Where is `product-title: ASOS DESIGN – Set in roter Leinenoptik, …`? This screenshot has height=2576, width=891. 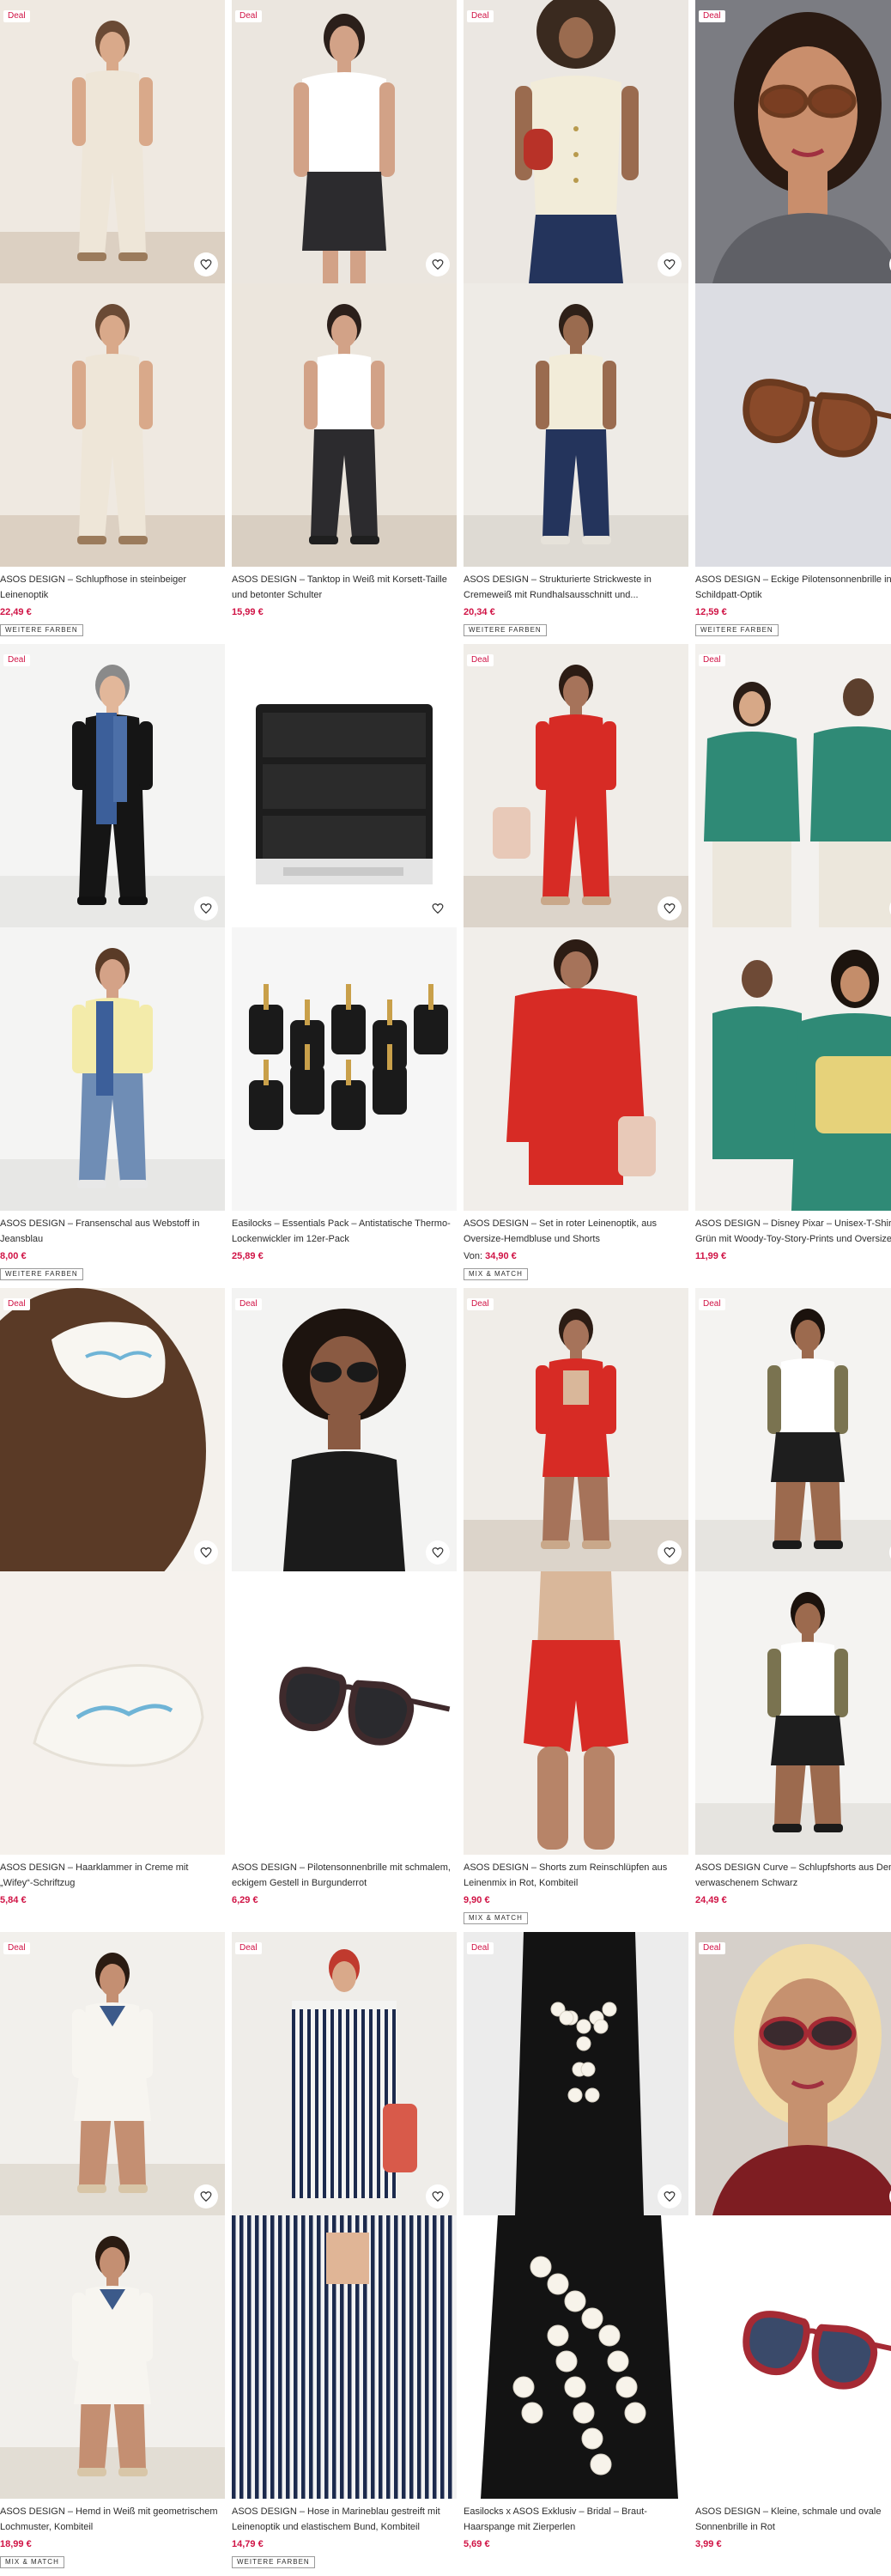 product-title: ASOS DESIGN – Set in roter Leinenoptik, … is located at coordinates (576, 1232).